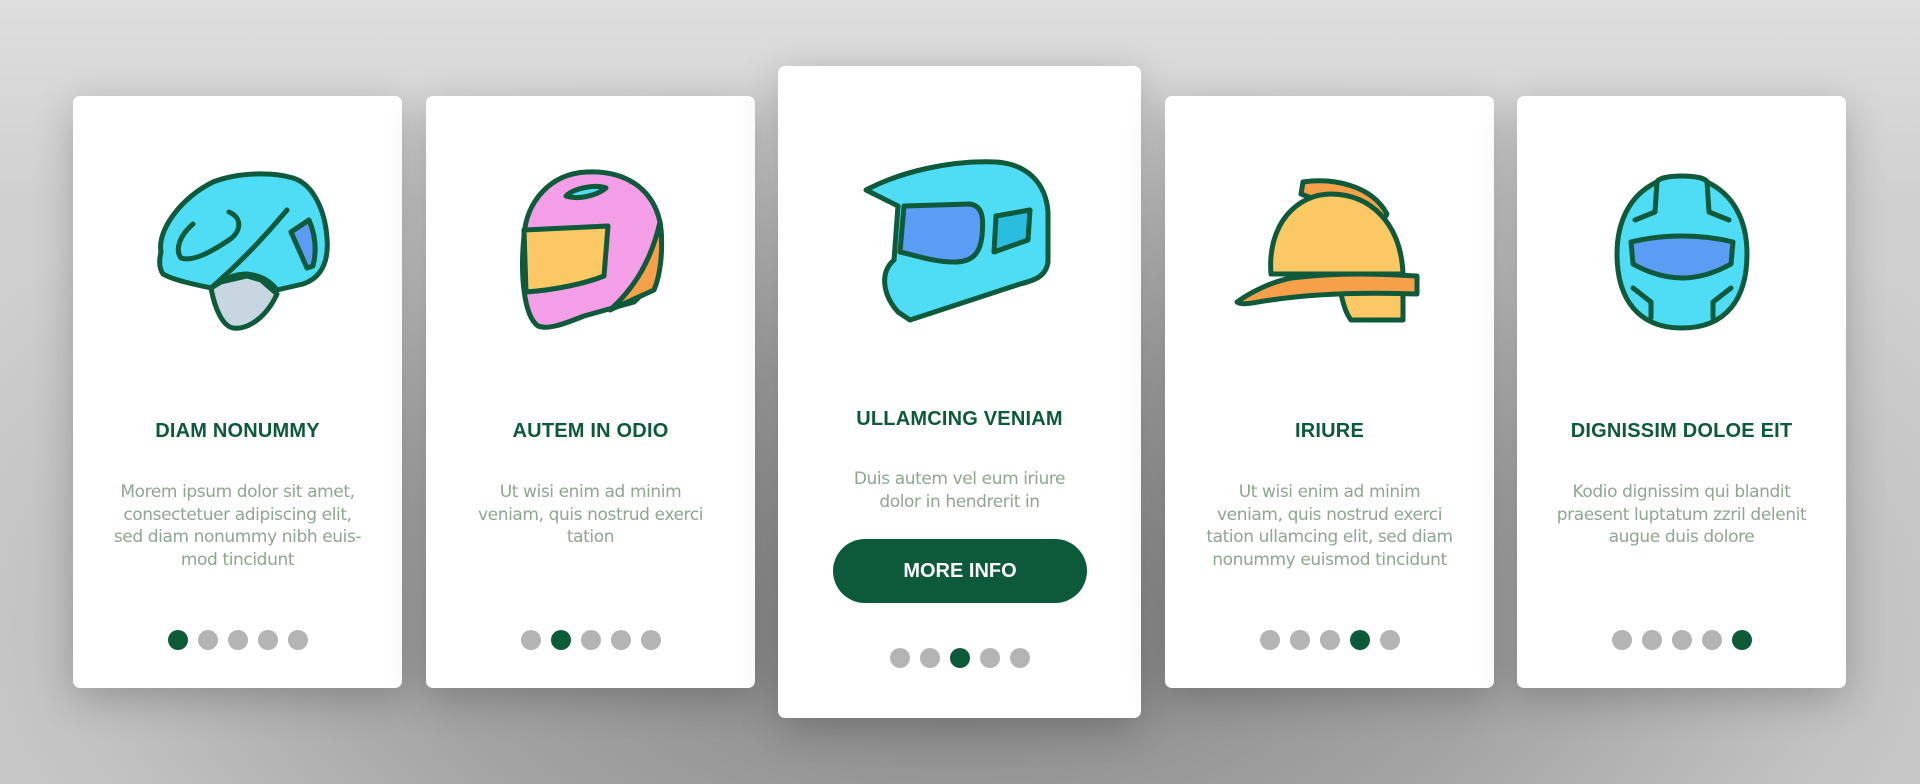 This screenshot has height=784, width=1920. What do you see at coordinates (1681, 537) in the screenshot?
I see `description-line: augue duis dolore` at bounding box center [1681, 537].